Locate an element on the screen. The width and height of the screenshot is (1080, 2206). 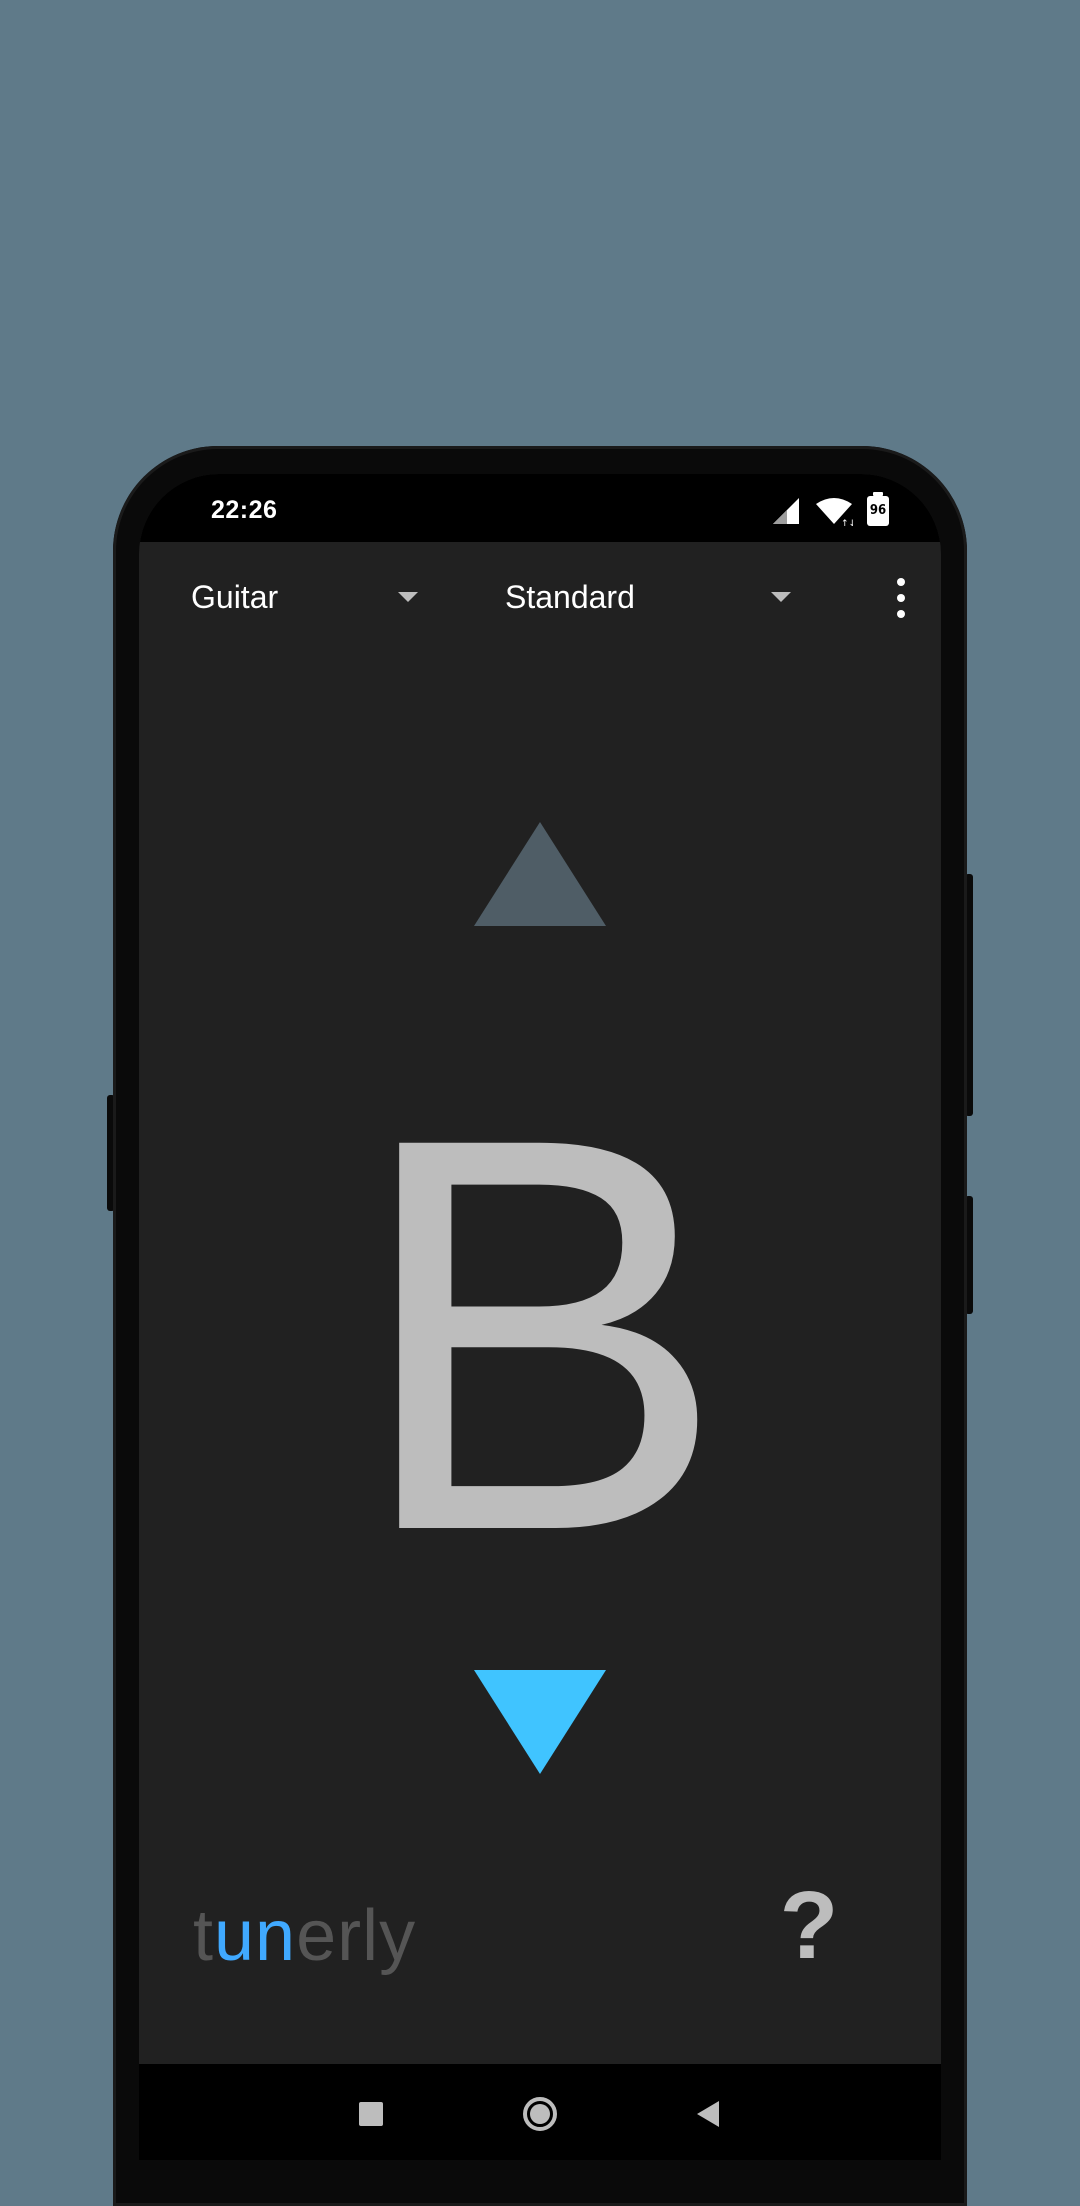
recents-icon is located at coordinates (371, 2114).